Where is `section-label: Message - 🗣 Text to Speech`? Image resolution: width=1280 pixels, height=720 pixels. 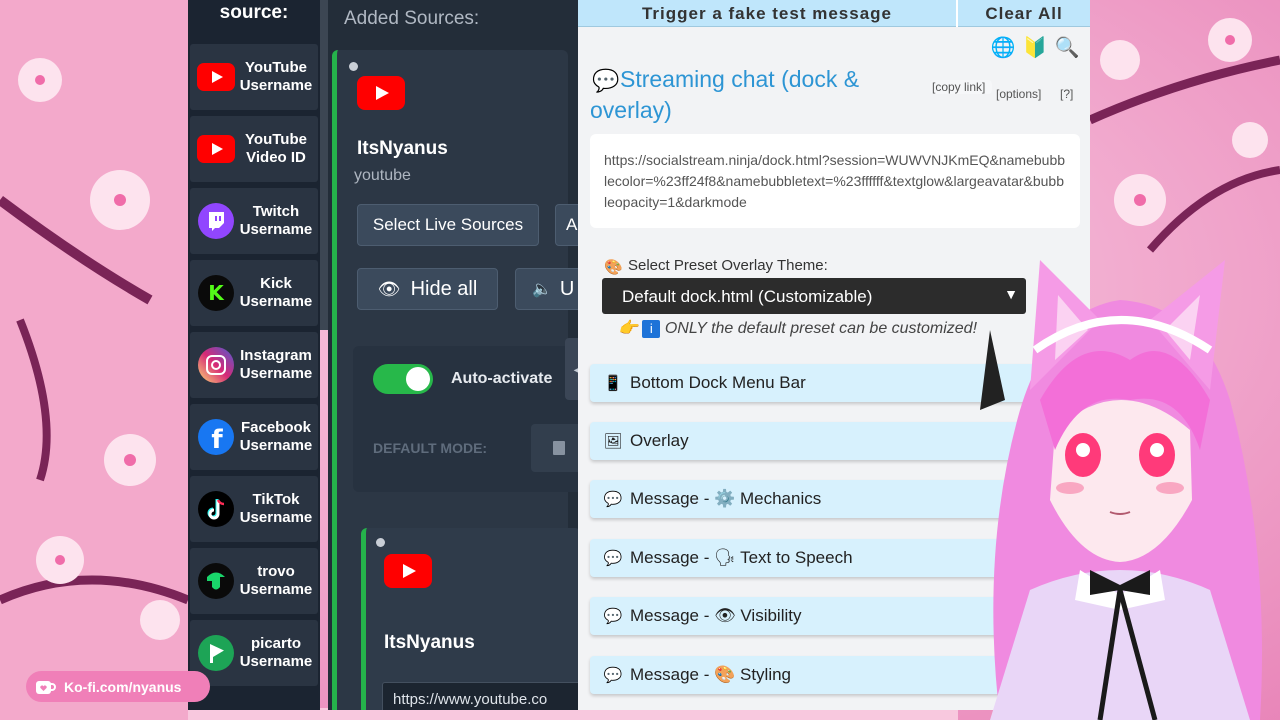
section-label: Message - 🗣 Text to Speech is located at coordinates (741, 557).